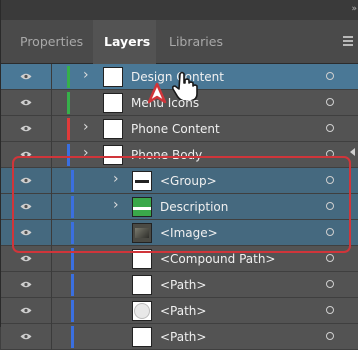  What do you see at coordinates (189, 233) in the screenshot?
I see `layer-name: <Image>` at bounding box center [189, 233].